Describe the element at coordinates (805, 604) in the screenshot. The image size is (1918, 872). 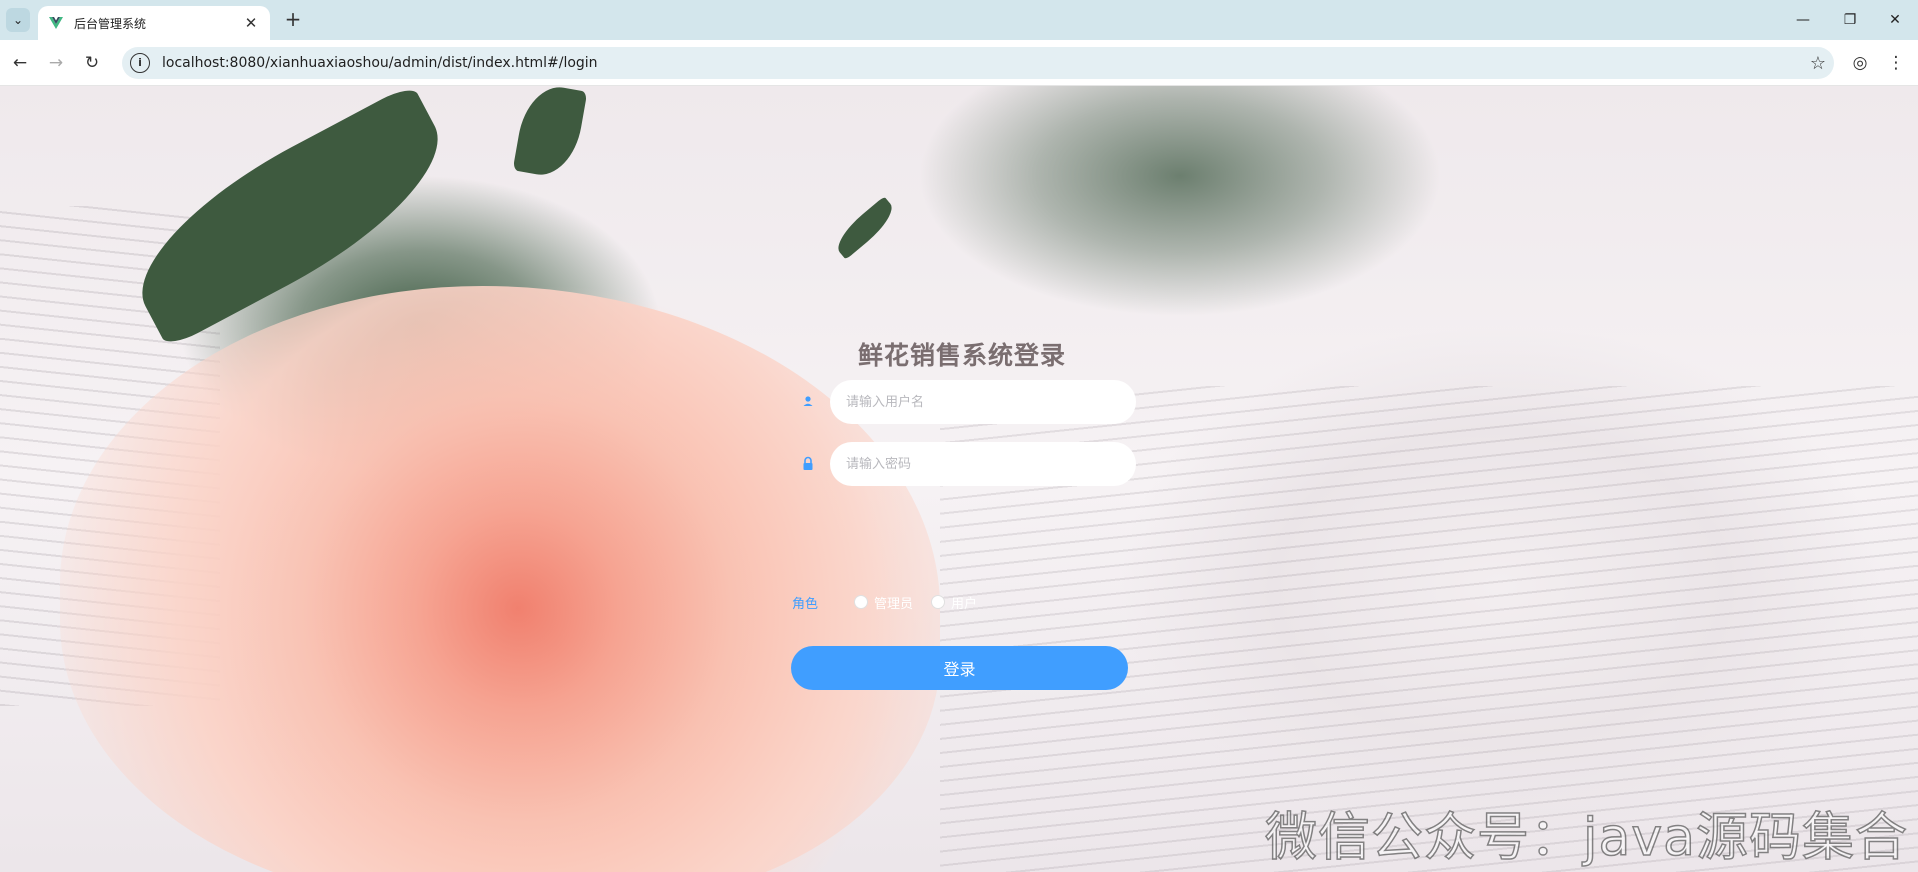
I see `role-label: 角色` at that location.